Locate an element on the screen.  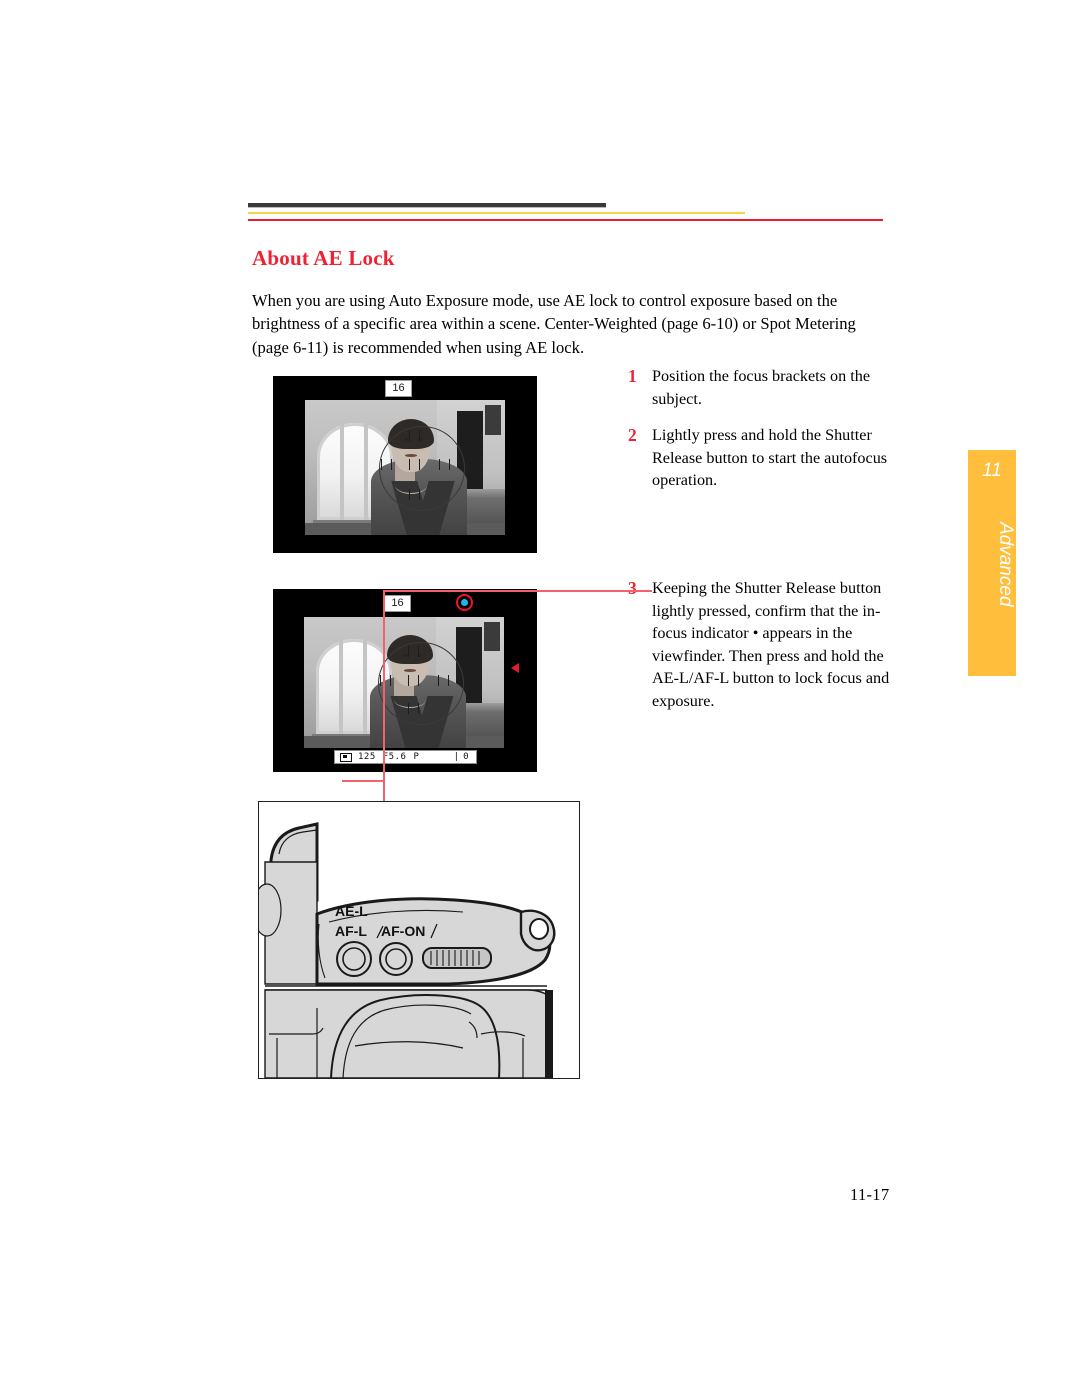
af-on-button-inner is located at coordinates (396, 959).